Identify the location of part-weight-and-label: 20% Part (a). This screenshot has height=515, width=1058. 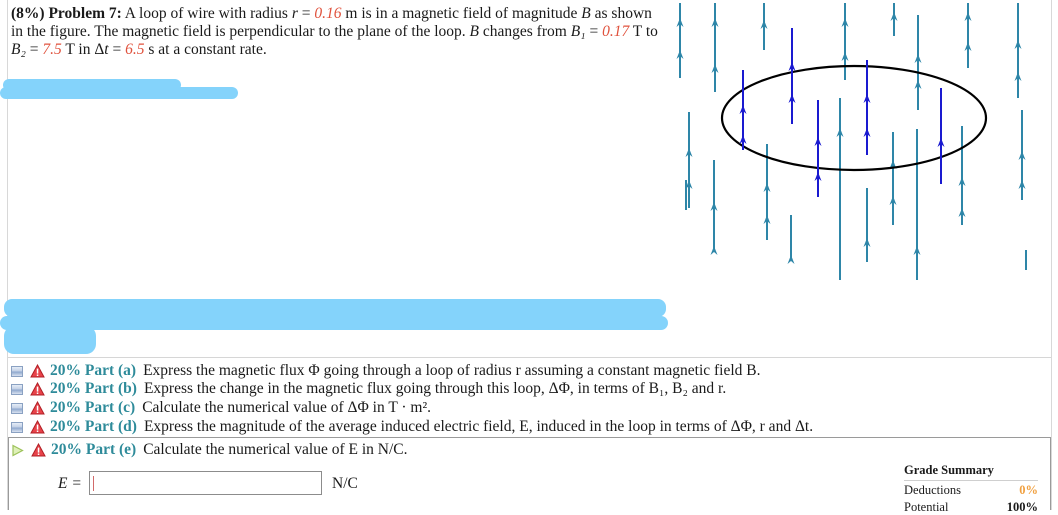
(93, 371).